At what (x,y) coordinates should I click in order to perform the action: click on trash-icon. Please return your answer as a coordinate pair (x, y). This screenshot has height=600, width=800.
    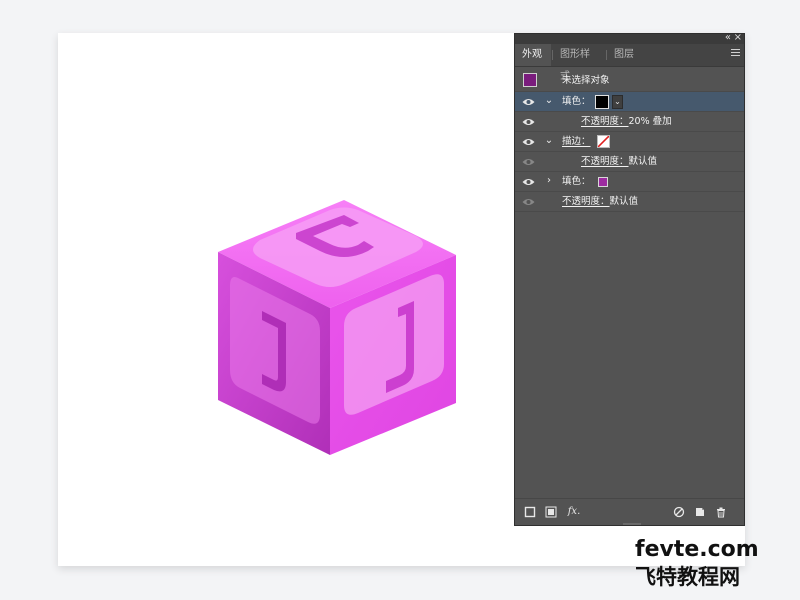
    Looking at the image, I should click on (721, 512).